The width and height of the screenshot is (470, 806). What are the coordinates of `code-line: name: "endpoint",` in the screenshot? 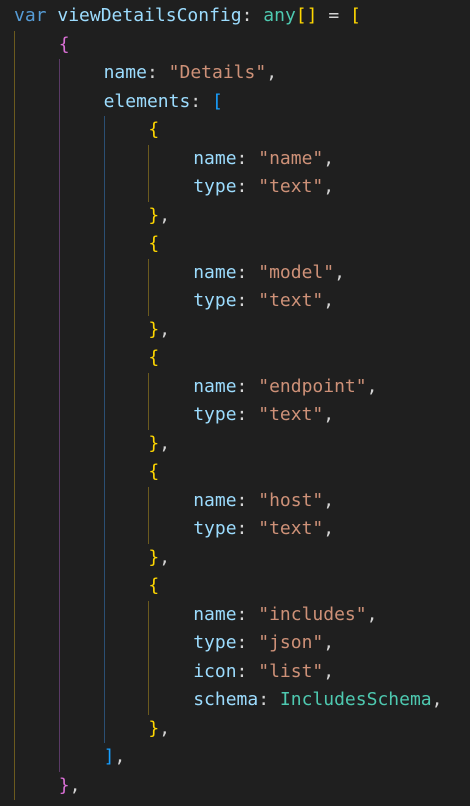 It's located at (285, 387).